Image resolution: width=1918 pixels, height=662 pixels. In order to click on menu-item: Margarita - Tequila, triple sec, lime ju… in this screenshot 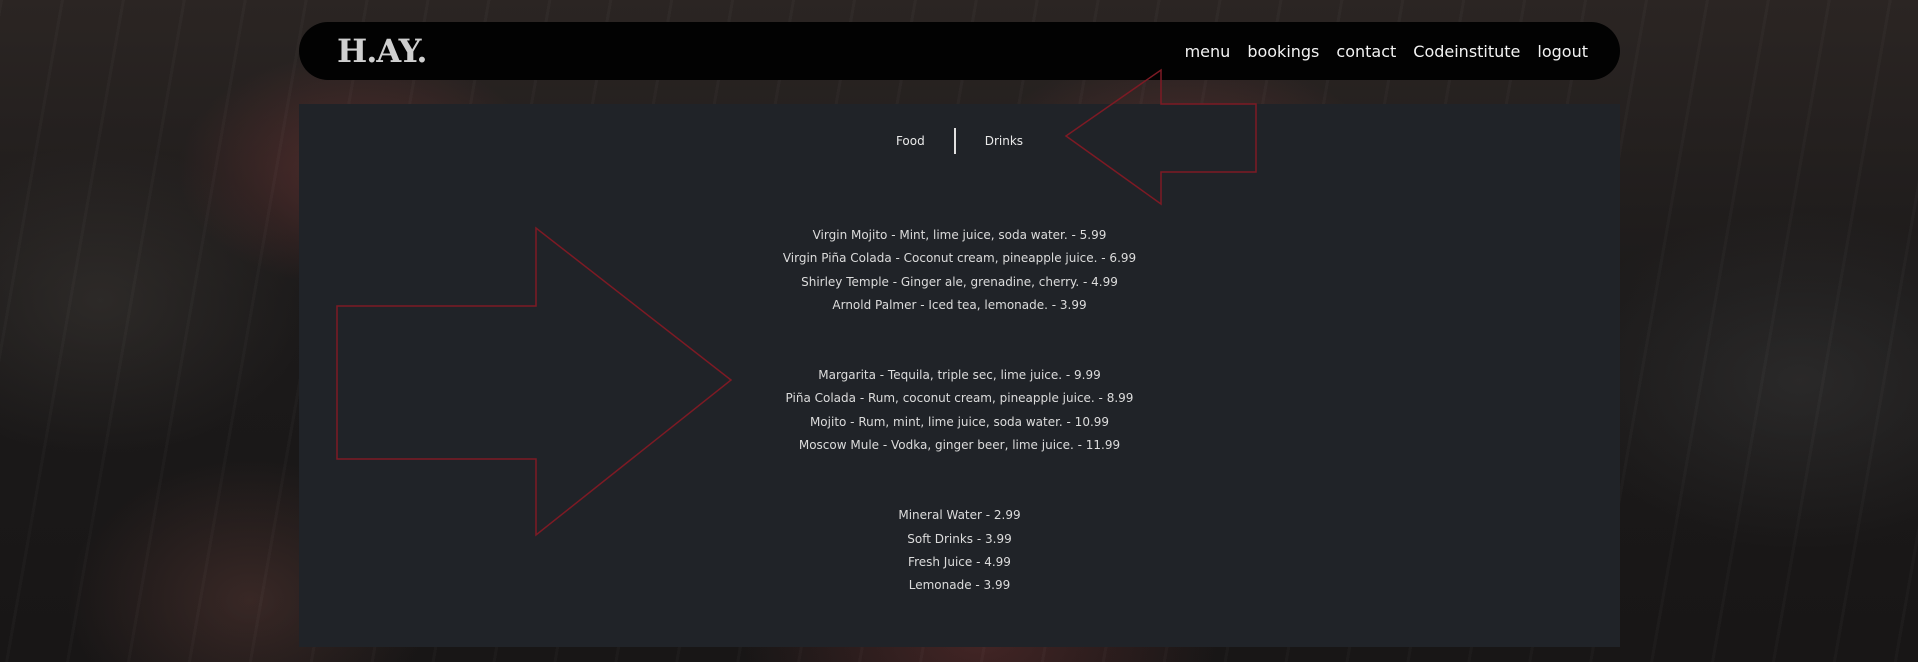, I will do `click(959, 375)`.